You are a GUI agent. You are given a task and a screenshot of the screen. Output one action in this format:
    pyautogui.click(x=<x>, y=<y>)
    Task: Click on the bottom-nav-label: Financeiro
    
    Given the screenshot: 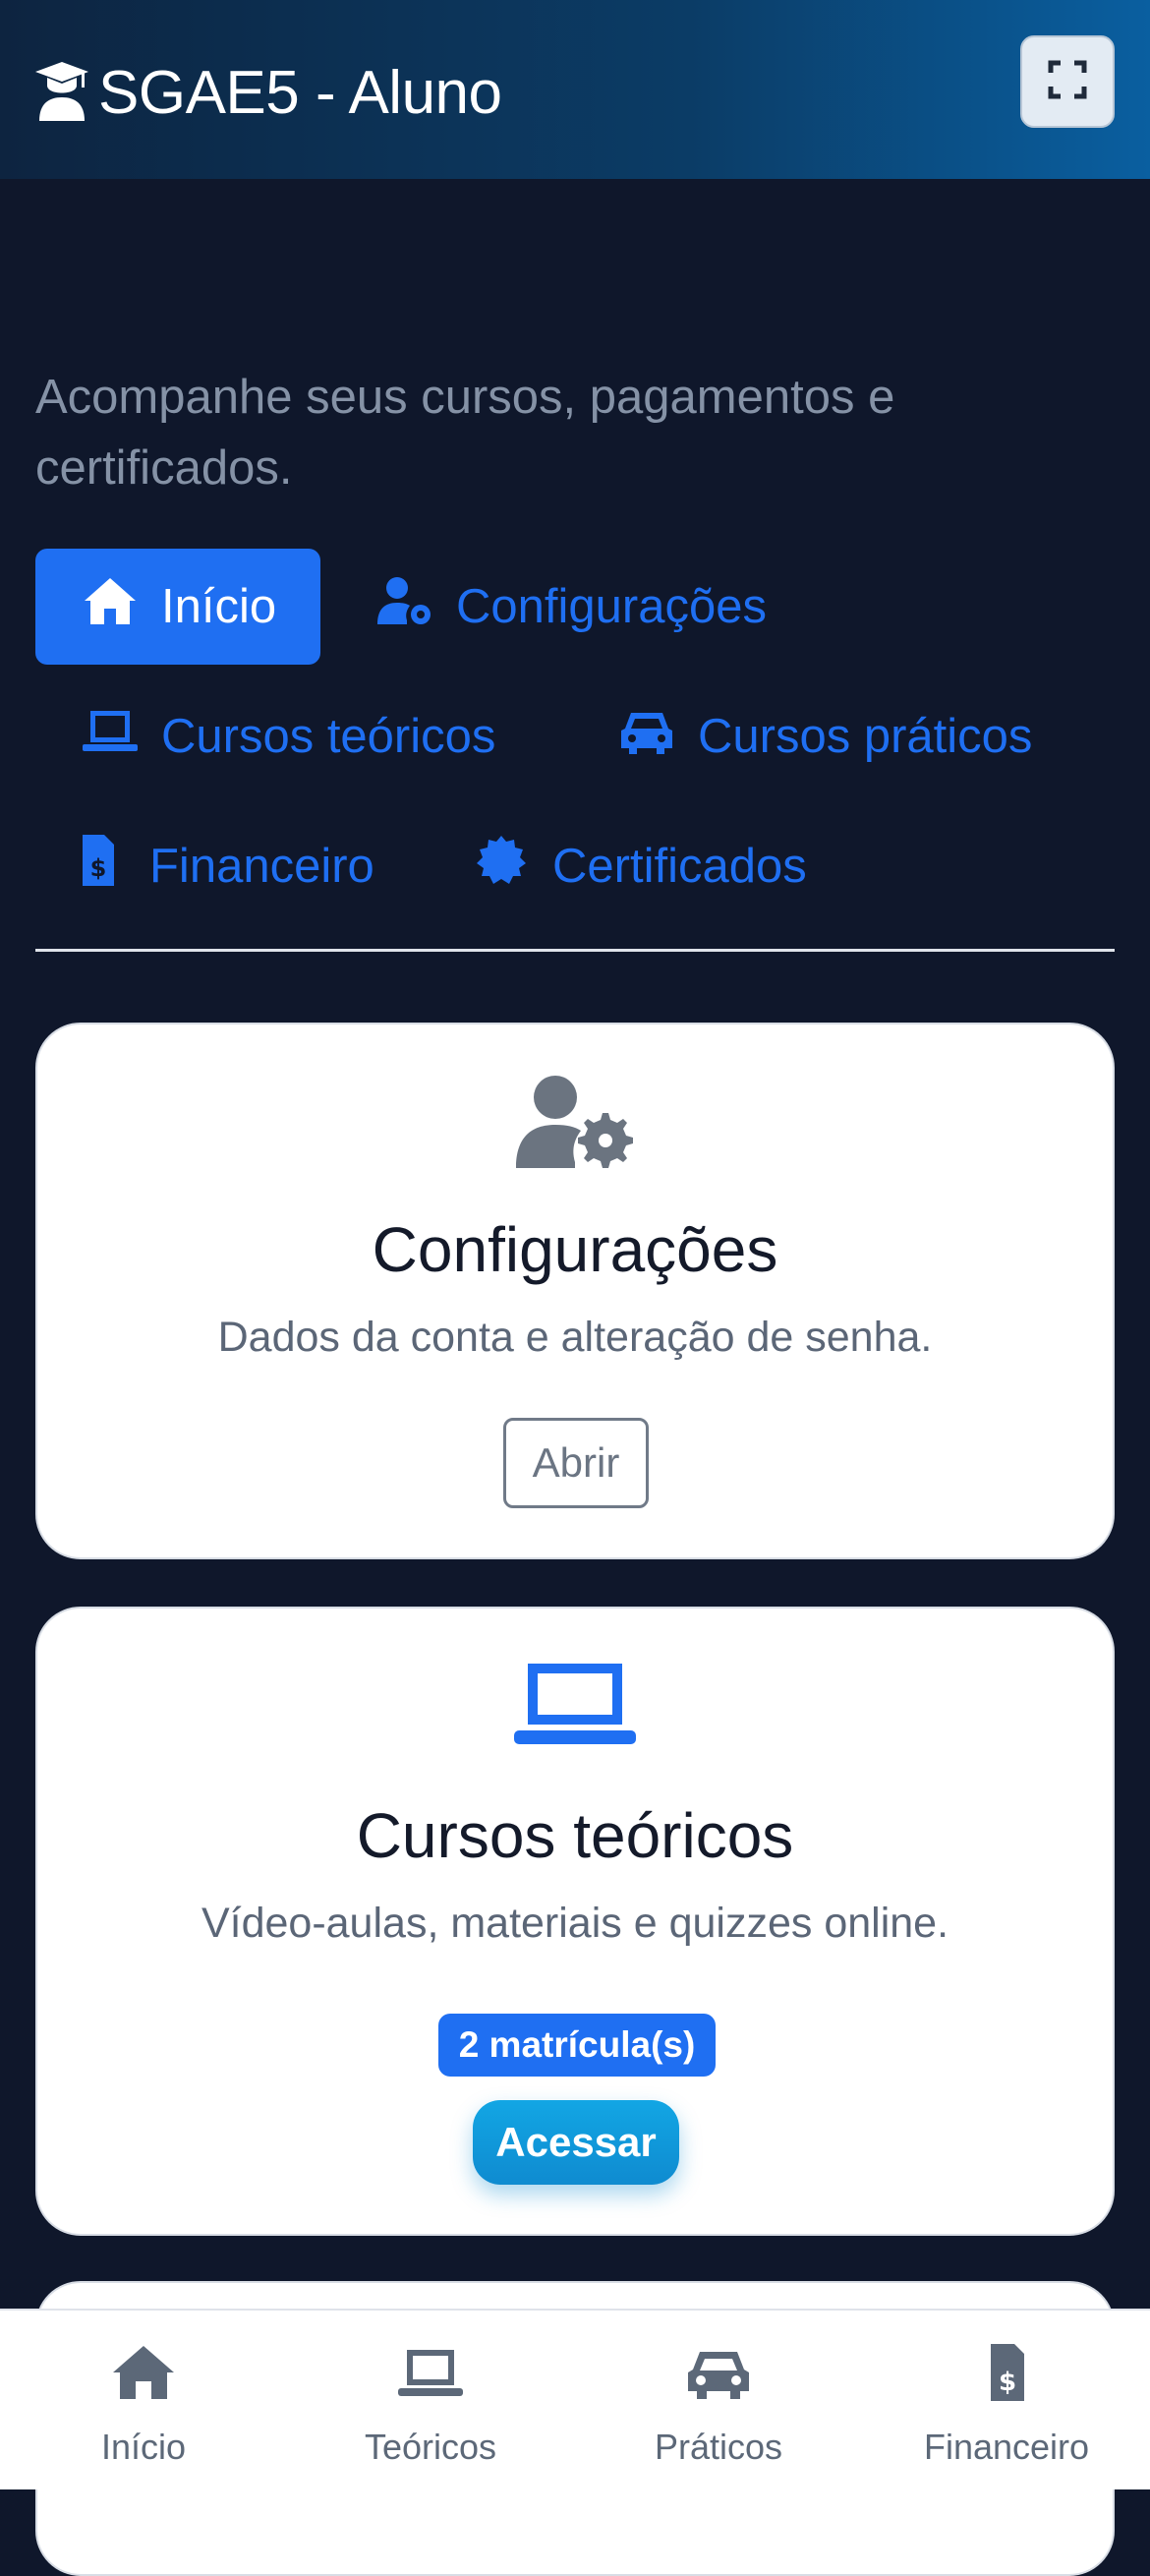 What is the action you would take?
    pyautogui.click(x=1006, y=2447)
    